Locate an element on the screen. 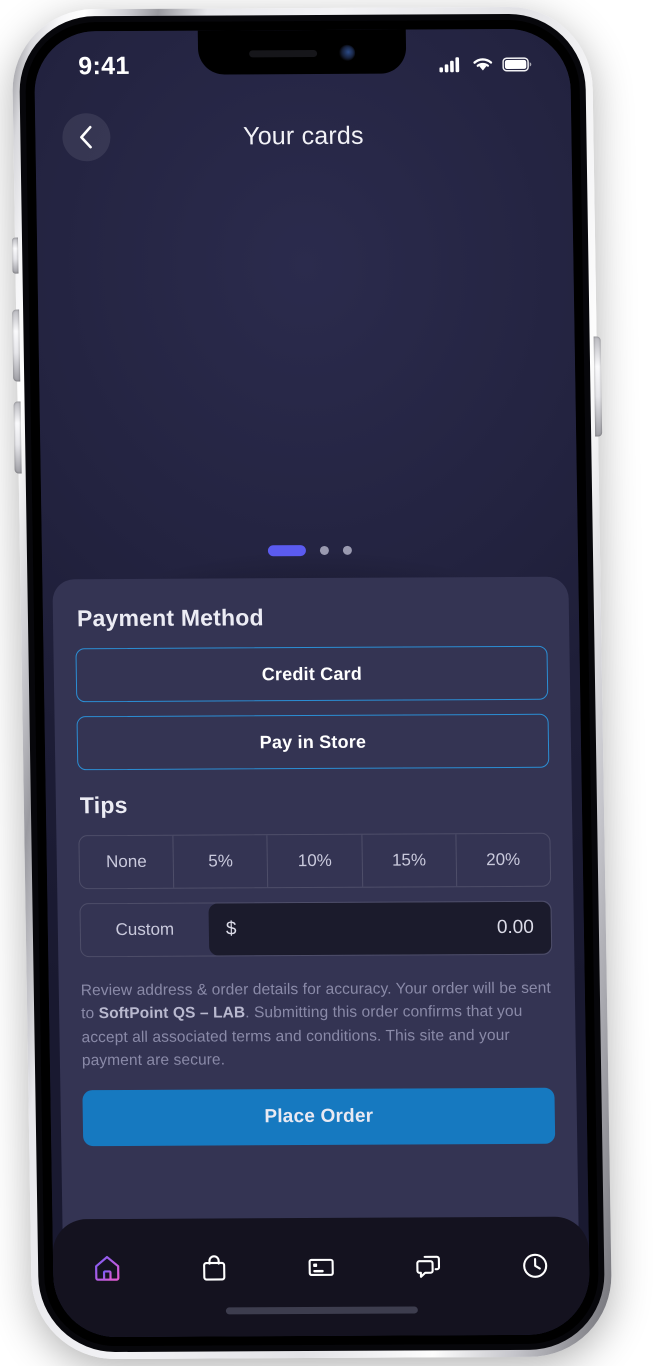 The width and height of the screenshot is (655, 1366). nav-item-history is located at coordinates (535, 1266).